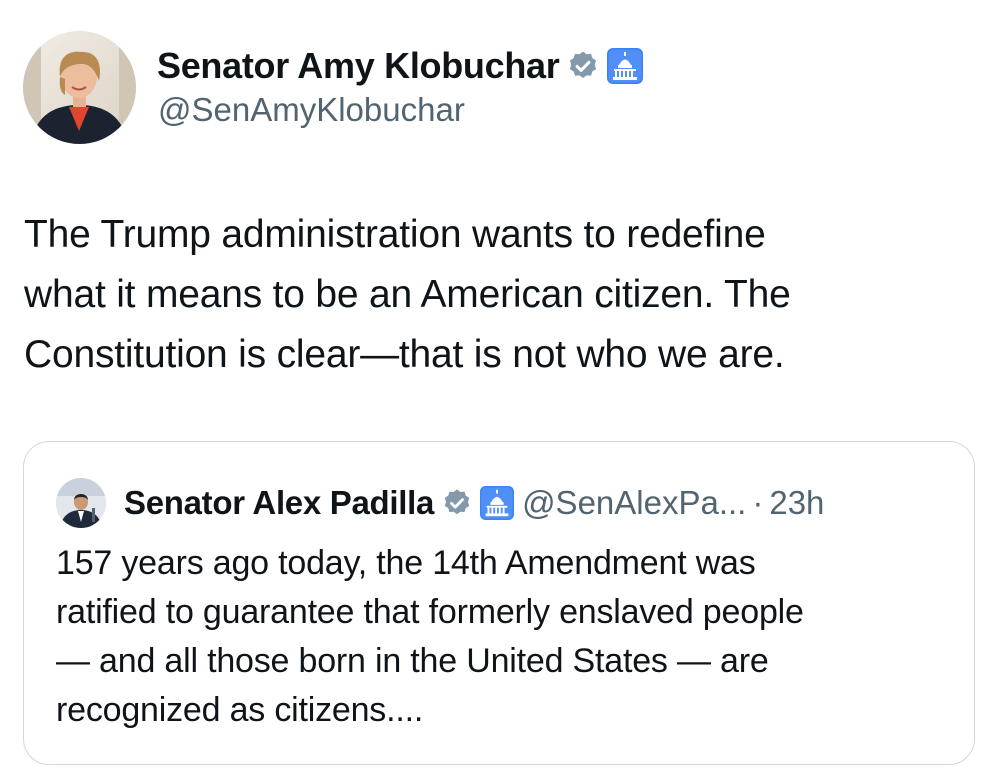  Describe the element at coordinates (311, 110) in the screenshot. I see `author-handle: @SenAmyKlobuchar` at that location.